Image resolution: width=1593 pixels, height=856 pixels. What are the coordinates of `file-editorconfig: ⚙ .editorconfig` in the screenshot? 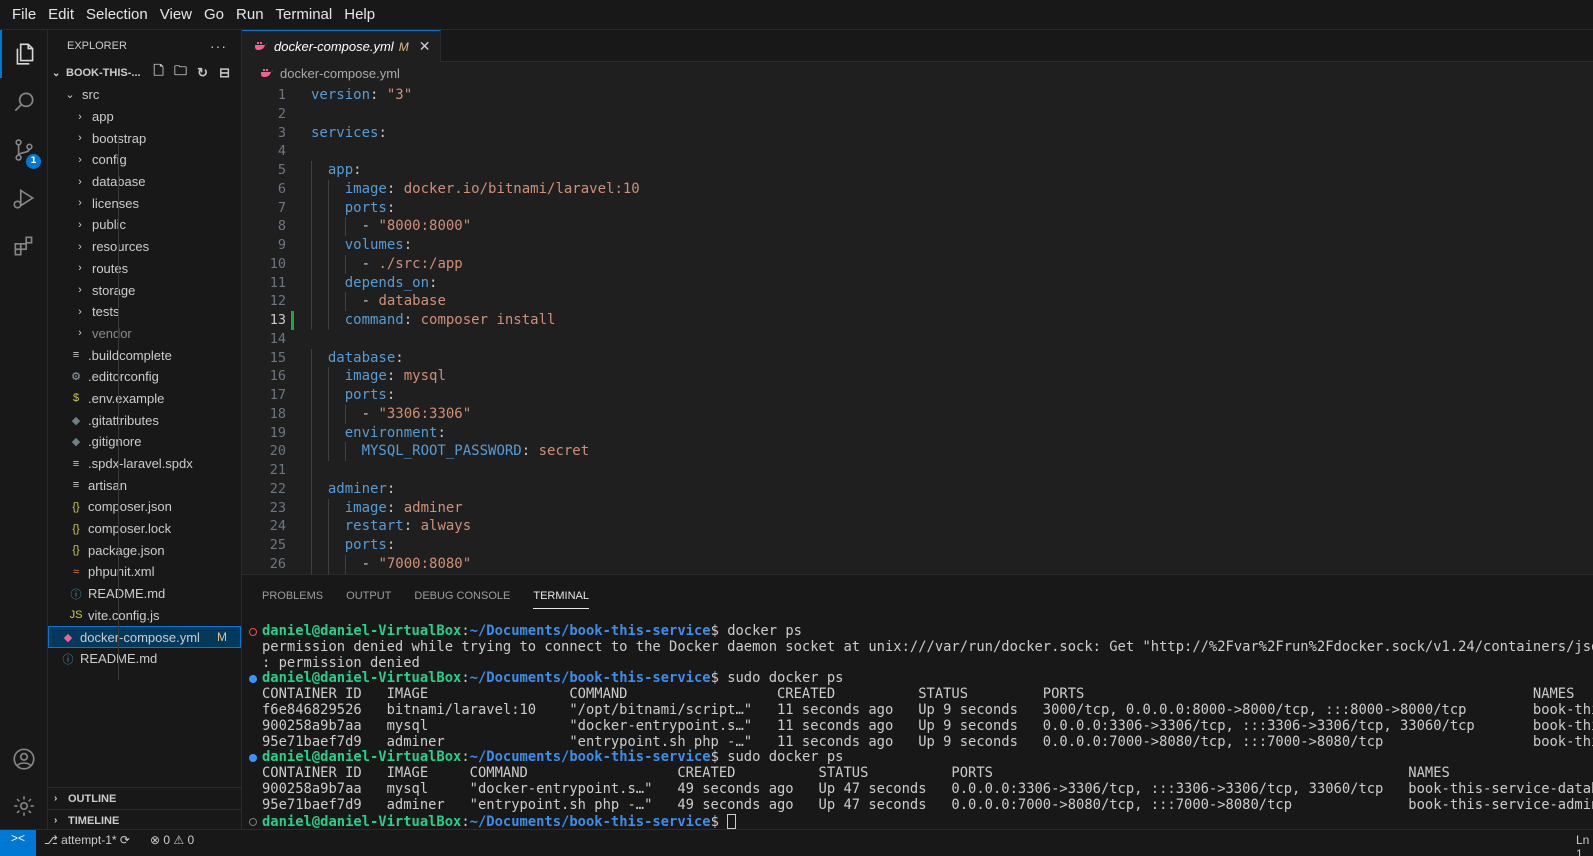 It's located at (144, 377).